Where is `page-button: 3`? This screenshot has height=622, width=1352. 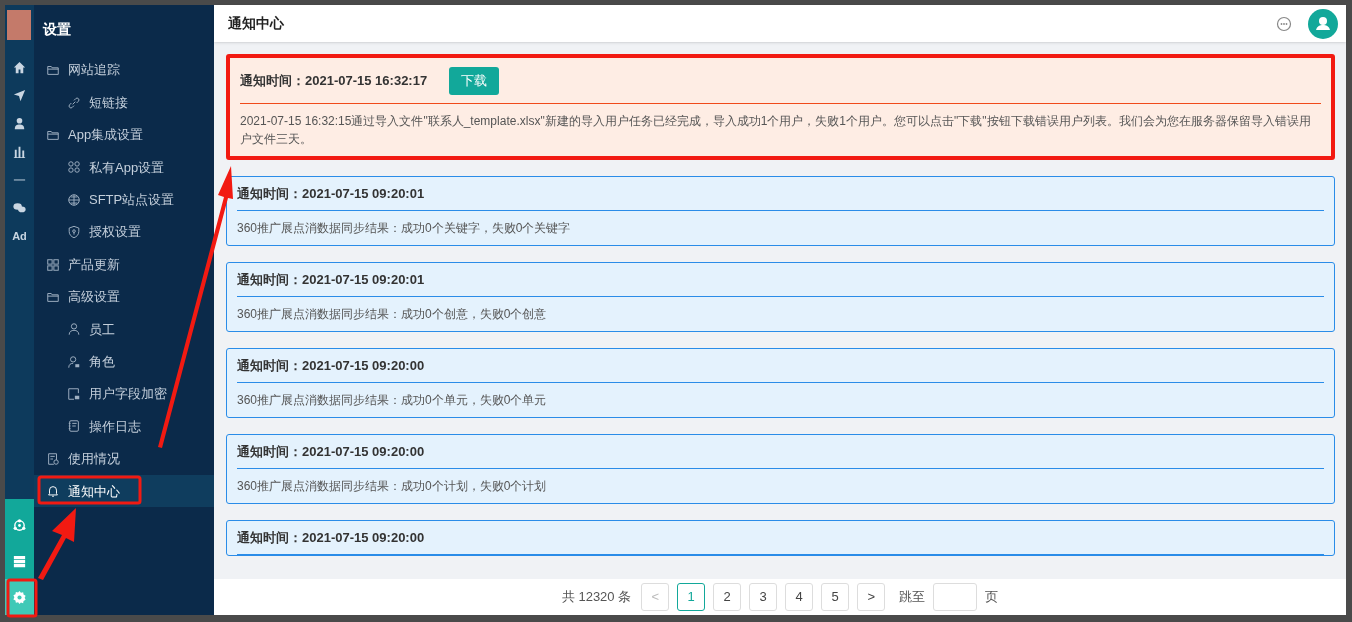 page-button: 3 is located at coordinates (763, 597).